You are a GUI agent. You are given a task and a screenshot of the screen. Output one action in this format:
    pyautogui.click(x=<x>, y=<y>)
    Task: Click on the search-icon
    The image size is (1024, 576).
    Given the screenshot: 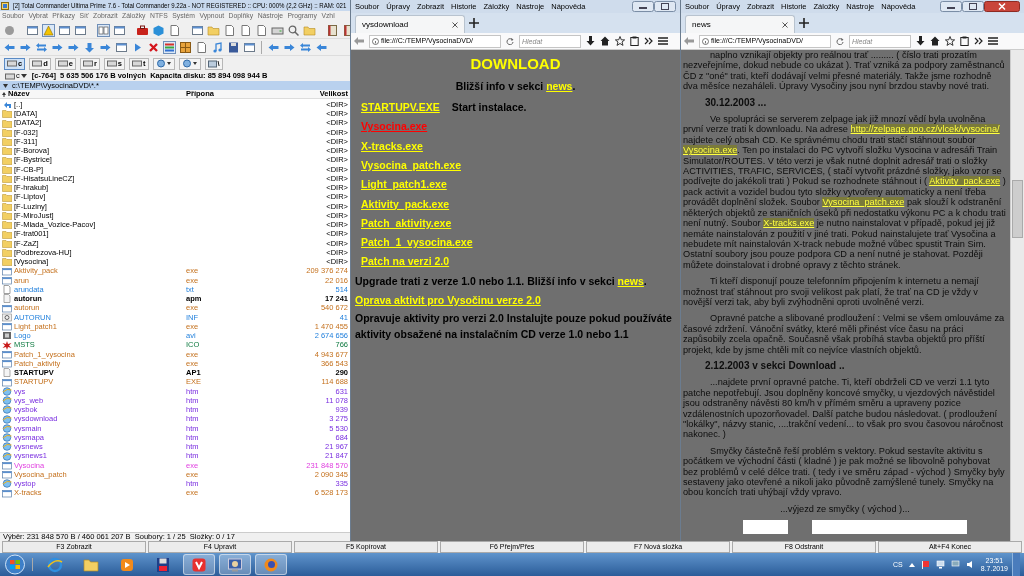 What is the action you would take?
    pyautogui.click(x=293, y=30)
    